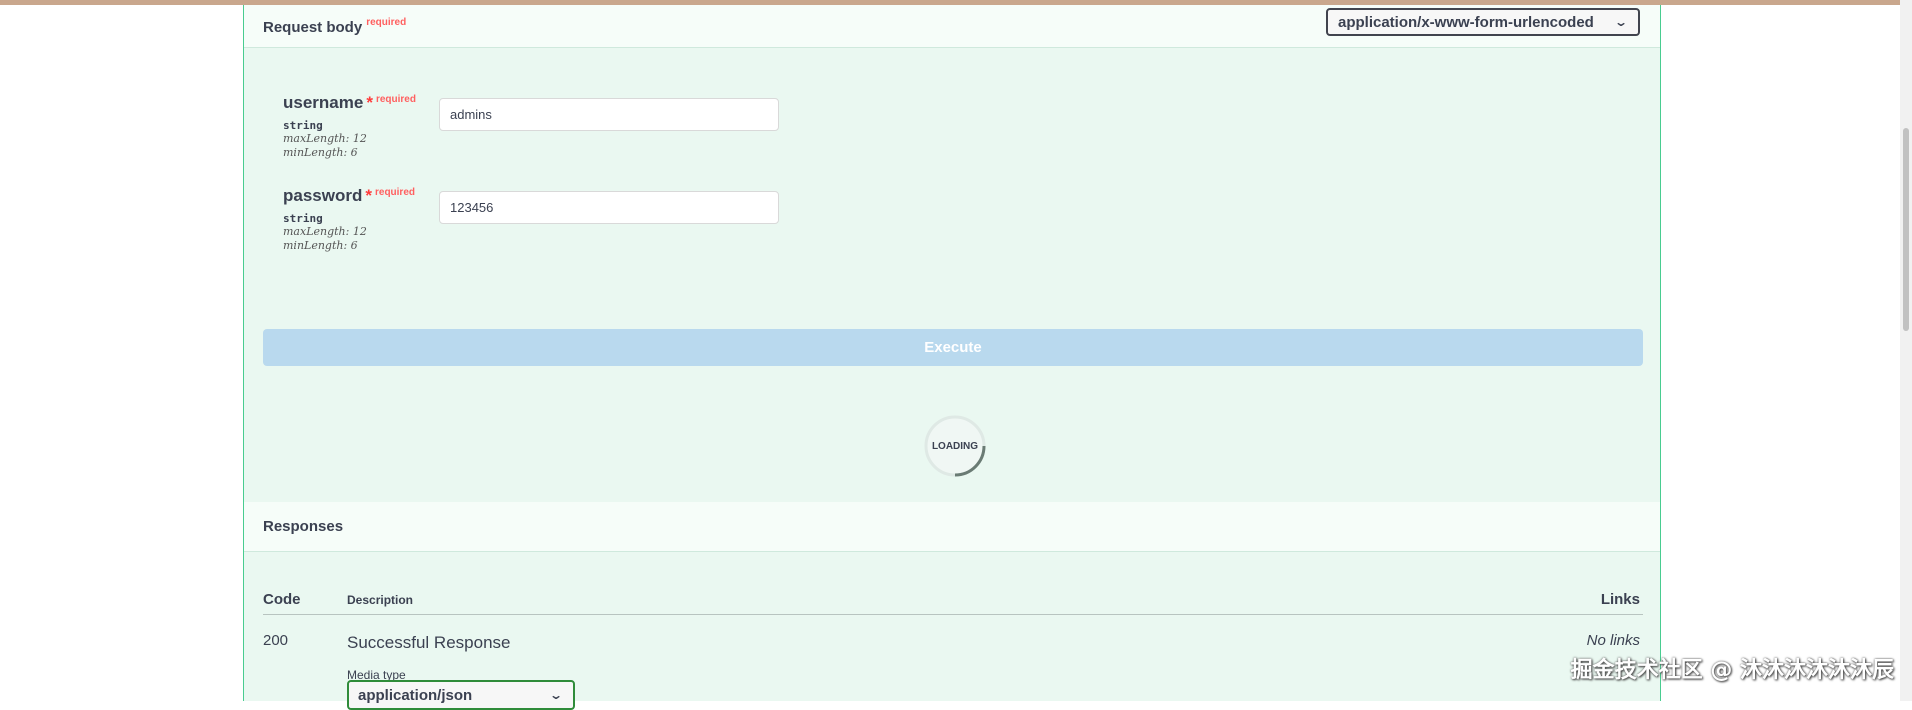 The width and height of the screenshot is (1912, 710). Describe the element at coordinates (323, 195) in the screenshot. I see `param-name: password` at that location.